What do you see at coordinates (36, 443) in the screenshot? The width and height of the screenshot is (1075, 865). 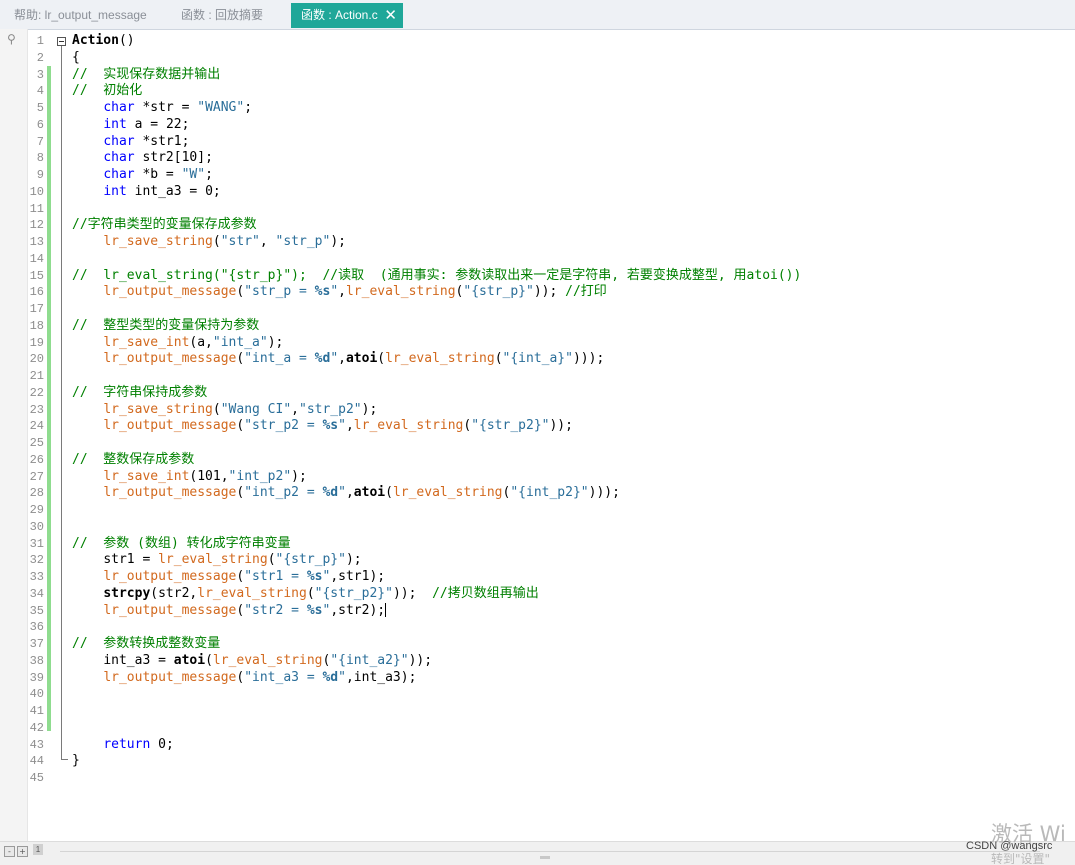 I see `line-number: 25` at bounding box center [36, 443].